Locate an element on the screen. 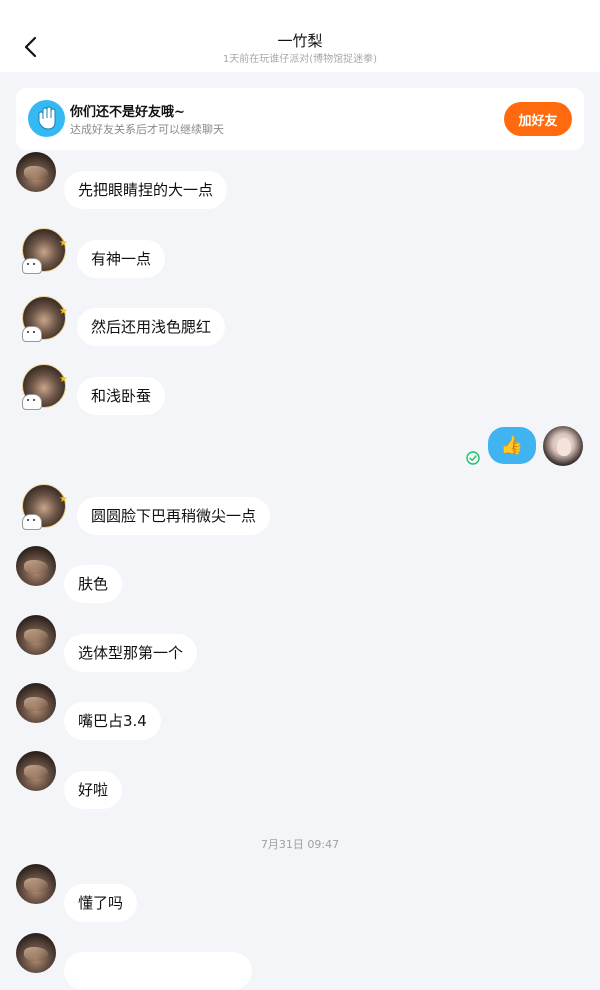 Image resolution: width=600 pixels, height=990 pixels. thumbs-up-icon: 👍 is located at coordinates (512, 445).